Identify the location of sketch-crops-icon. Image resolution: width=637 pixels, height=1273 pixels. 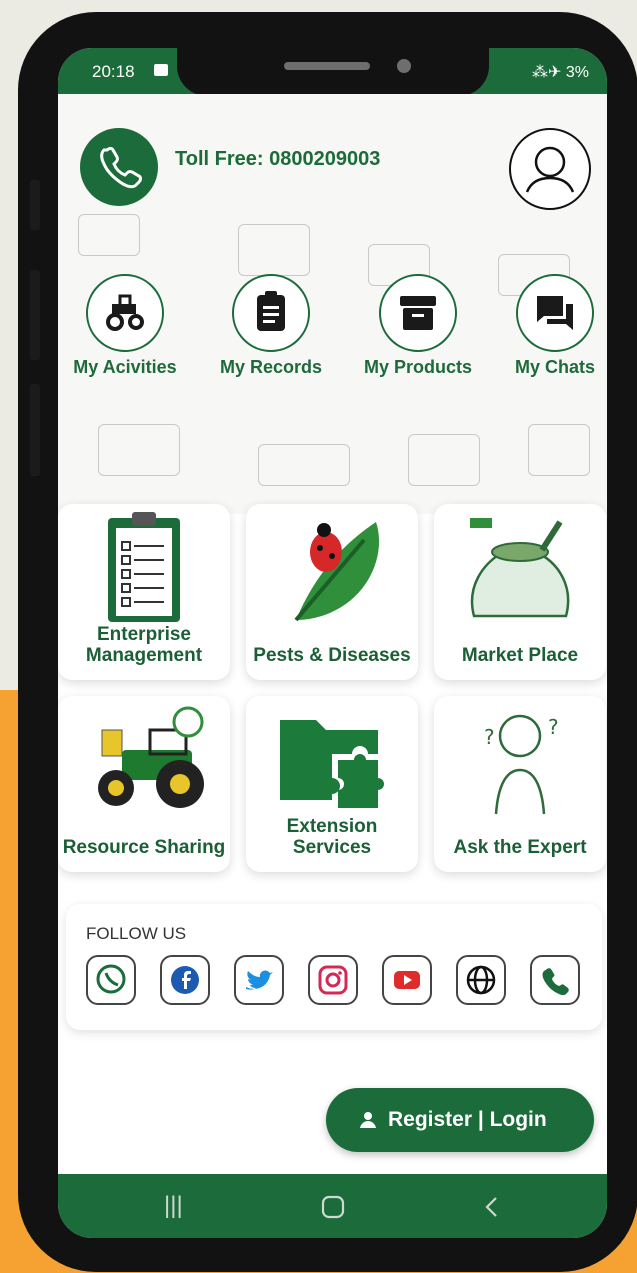
(304, 465).